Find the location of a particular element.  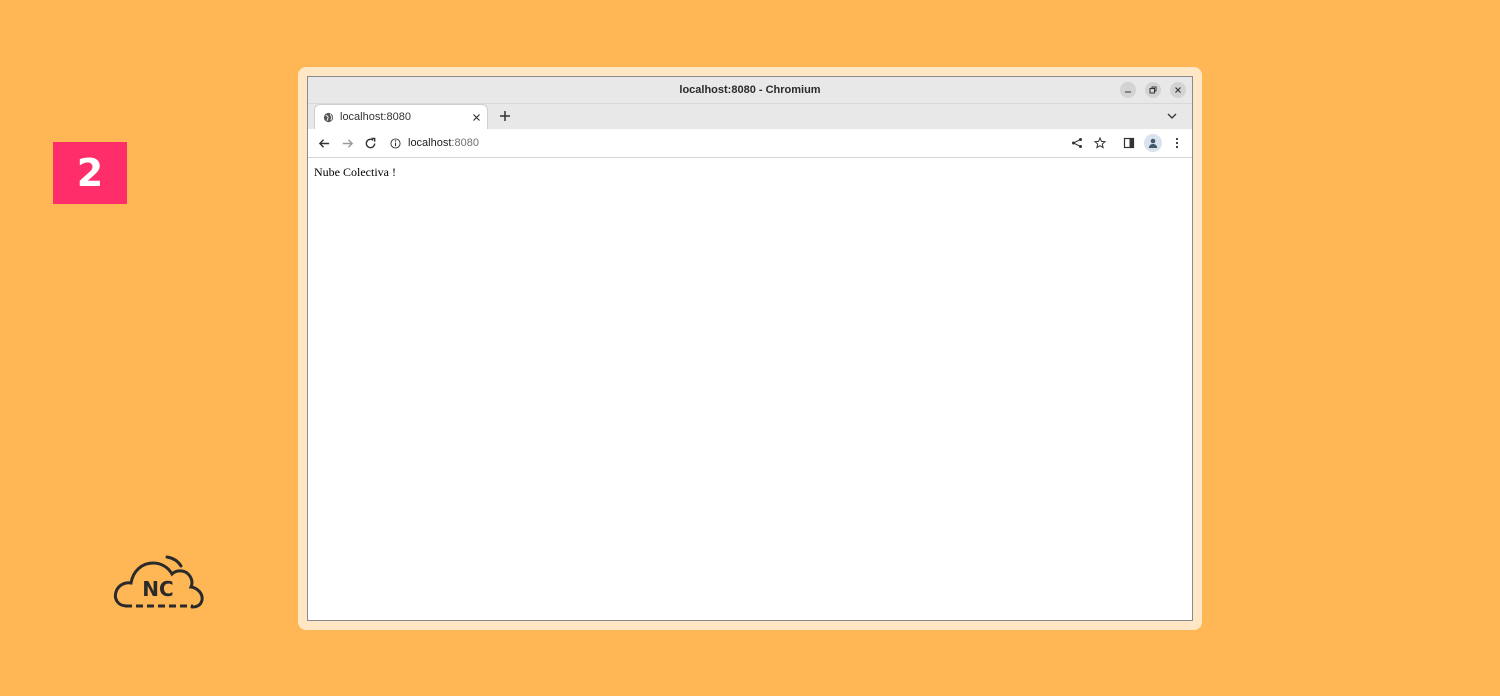

page-content: Nube Colectiva ! is located at coordinates (750, 172).